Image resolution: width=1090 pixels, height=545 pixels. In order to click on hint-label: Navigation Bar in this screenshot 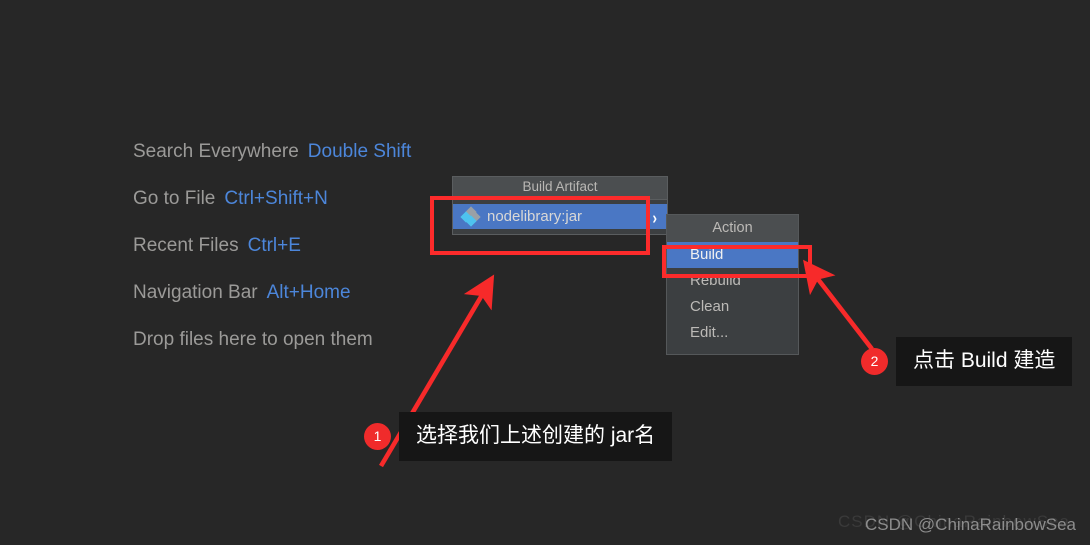, I will do `click(195, 292)`.